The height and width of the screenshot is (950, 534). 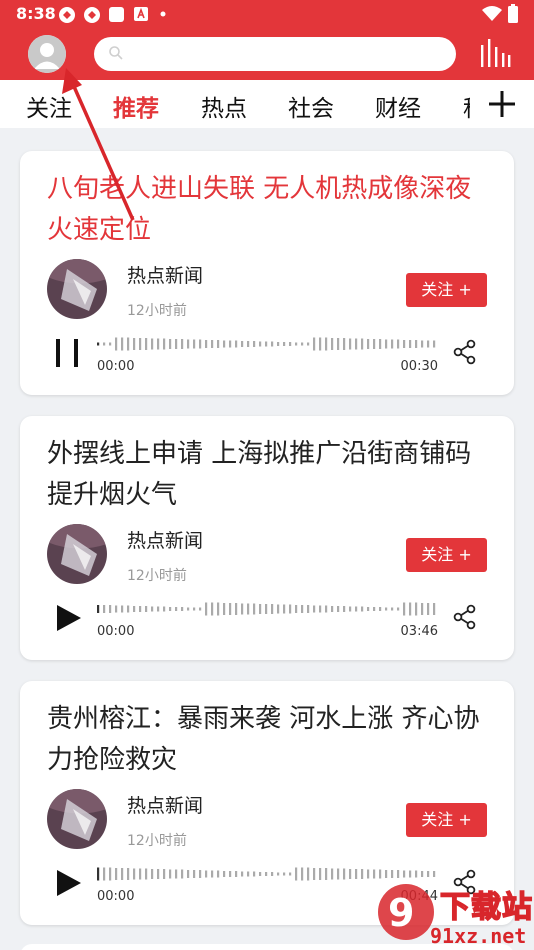 What do you see at coordinates (495, 54) in the screenshot?
I see `audio-bars-icon` at bounding box center [495, 54].